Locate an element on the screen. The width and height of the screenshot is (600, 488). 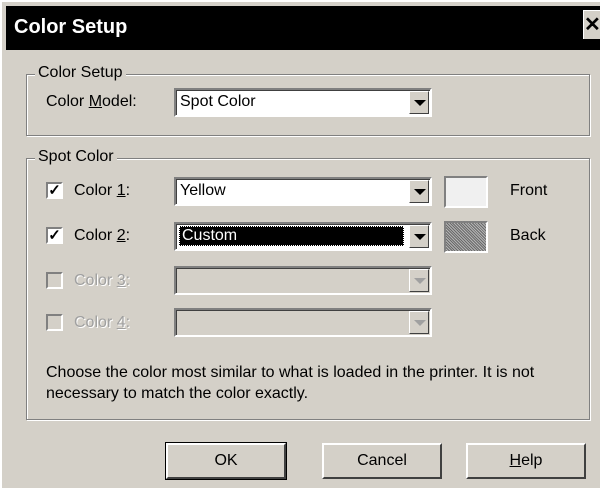
spot-color-legend: Spot Color is located at coordinates (76, 157).